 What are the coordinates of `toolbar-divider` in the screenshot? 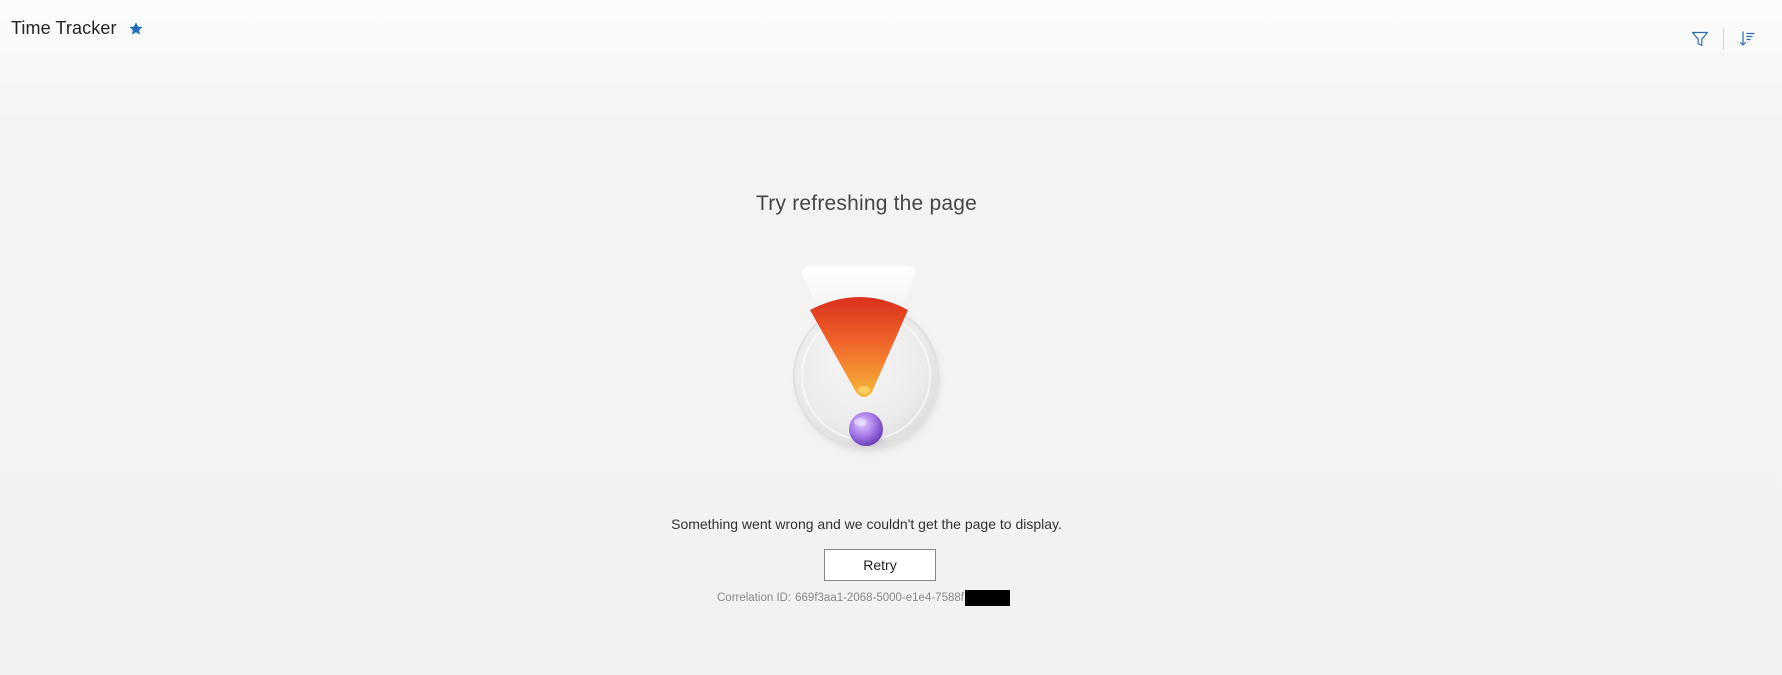 It's located at (1723, 39).